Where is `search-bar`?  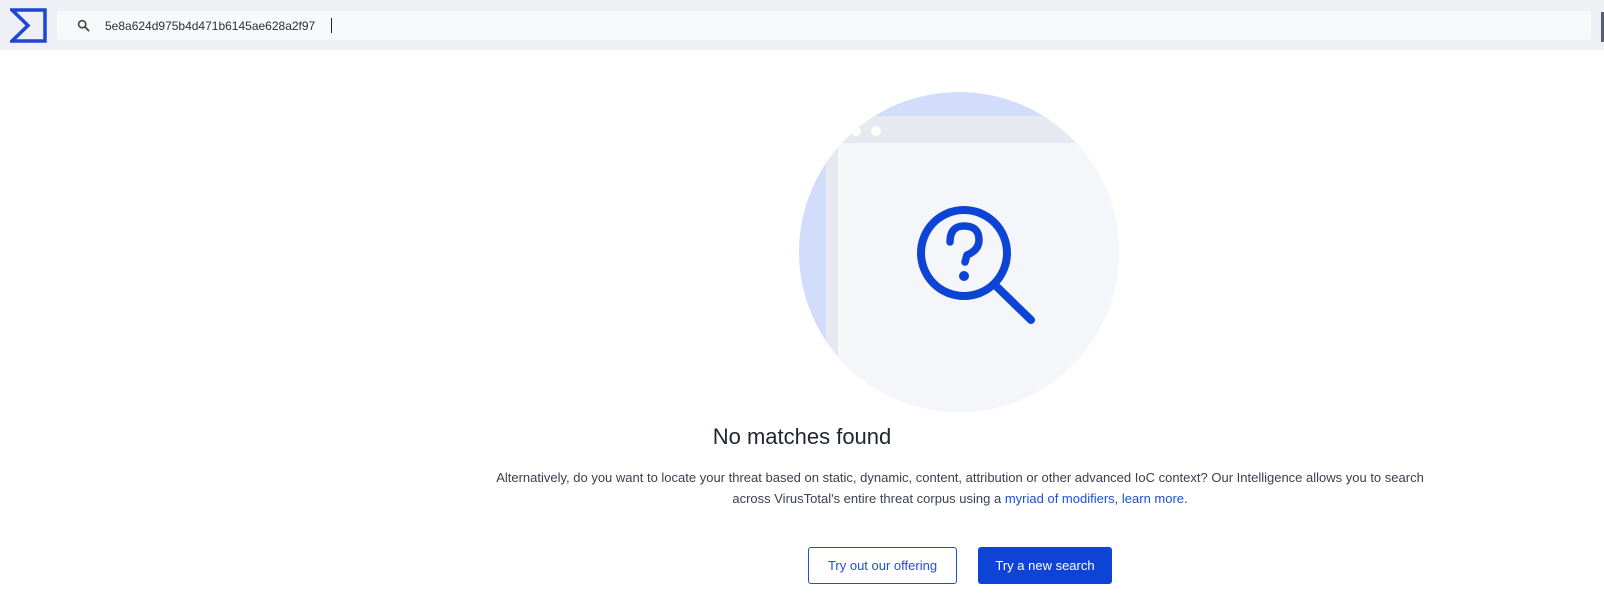
search-bar is located at coordinates (824, 25).